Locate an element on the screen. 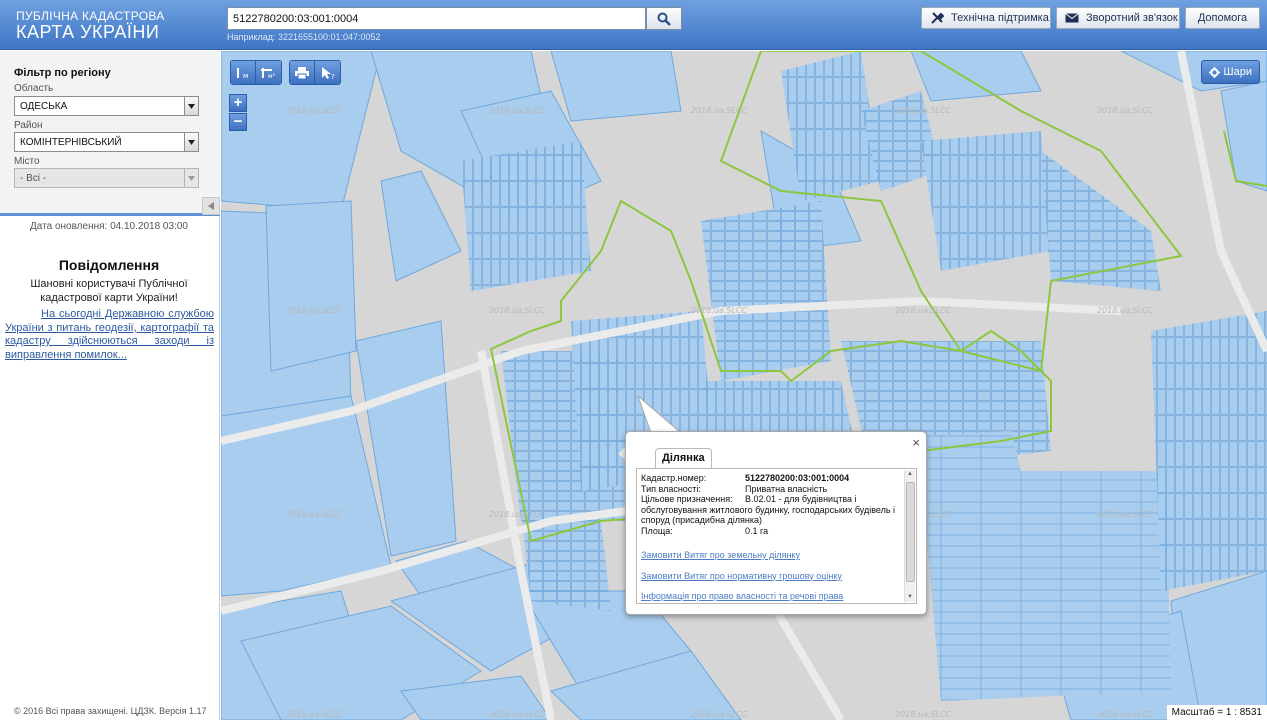 Image resolution: width=1267 pixels, height=720 pixels. misto-value: - Всі - is located at coordinates (33, 178).